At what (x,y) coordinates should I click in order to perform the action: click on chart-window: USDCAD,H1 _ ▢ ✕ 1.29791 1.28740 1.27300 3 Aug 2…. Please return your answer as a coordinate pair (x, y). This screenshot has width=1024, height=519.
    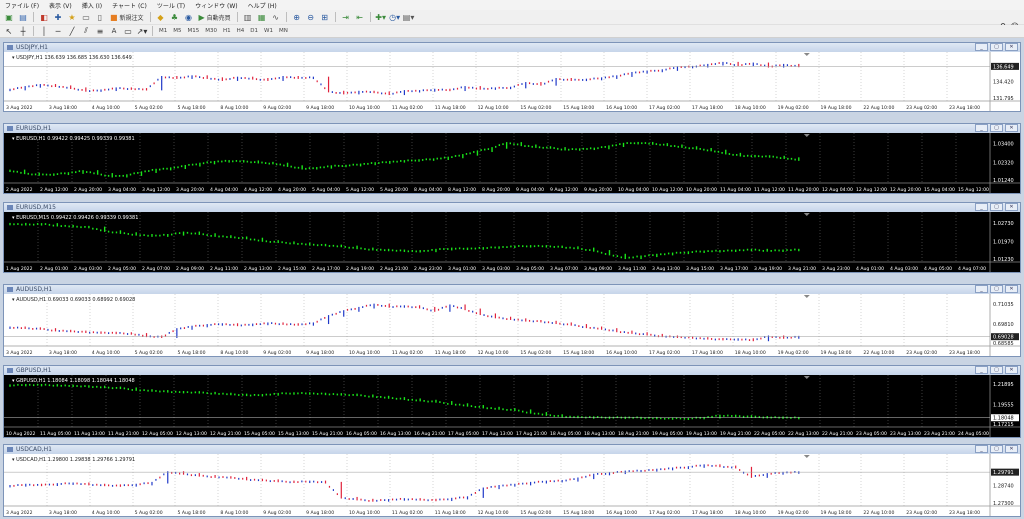
    Looking at the image, I should click on (512, 480).